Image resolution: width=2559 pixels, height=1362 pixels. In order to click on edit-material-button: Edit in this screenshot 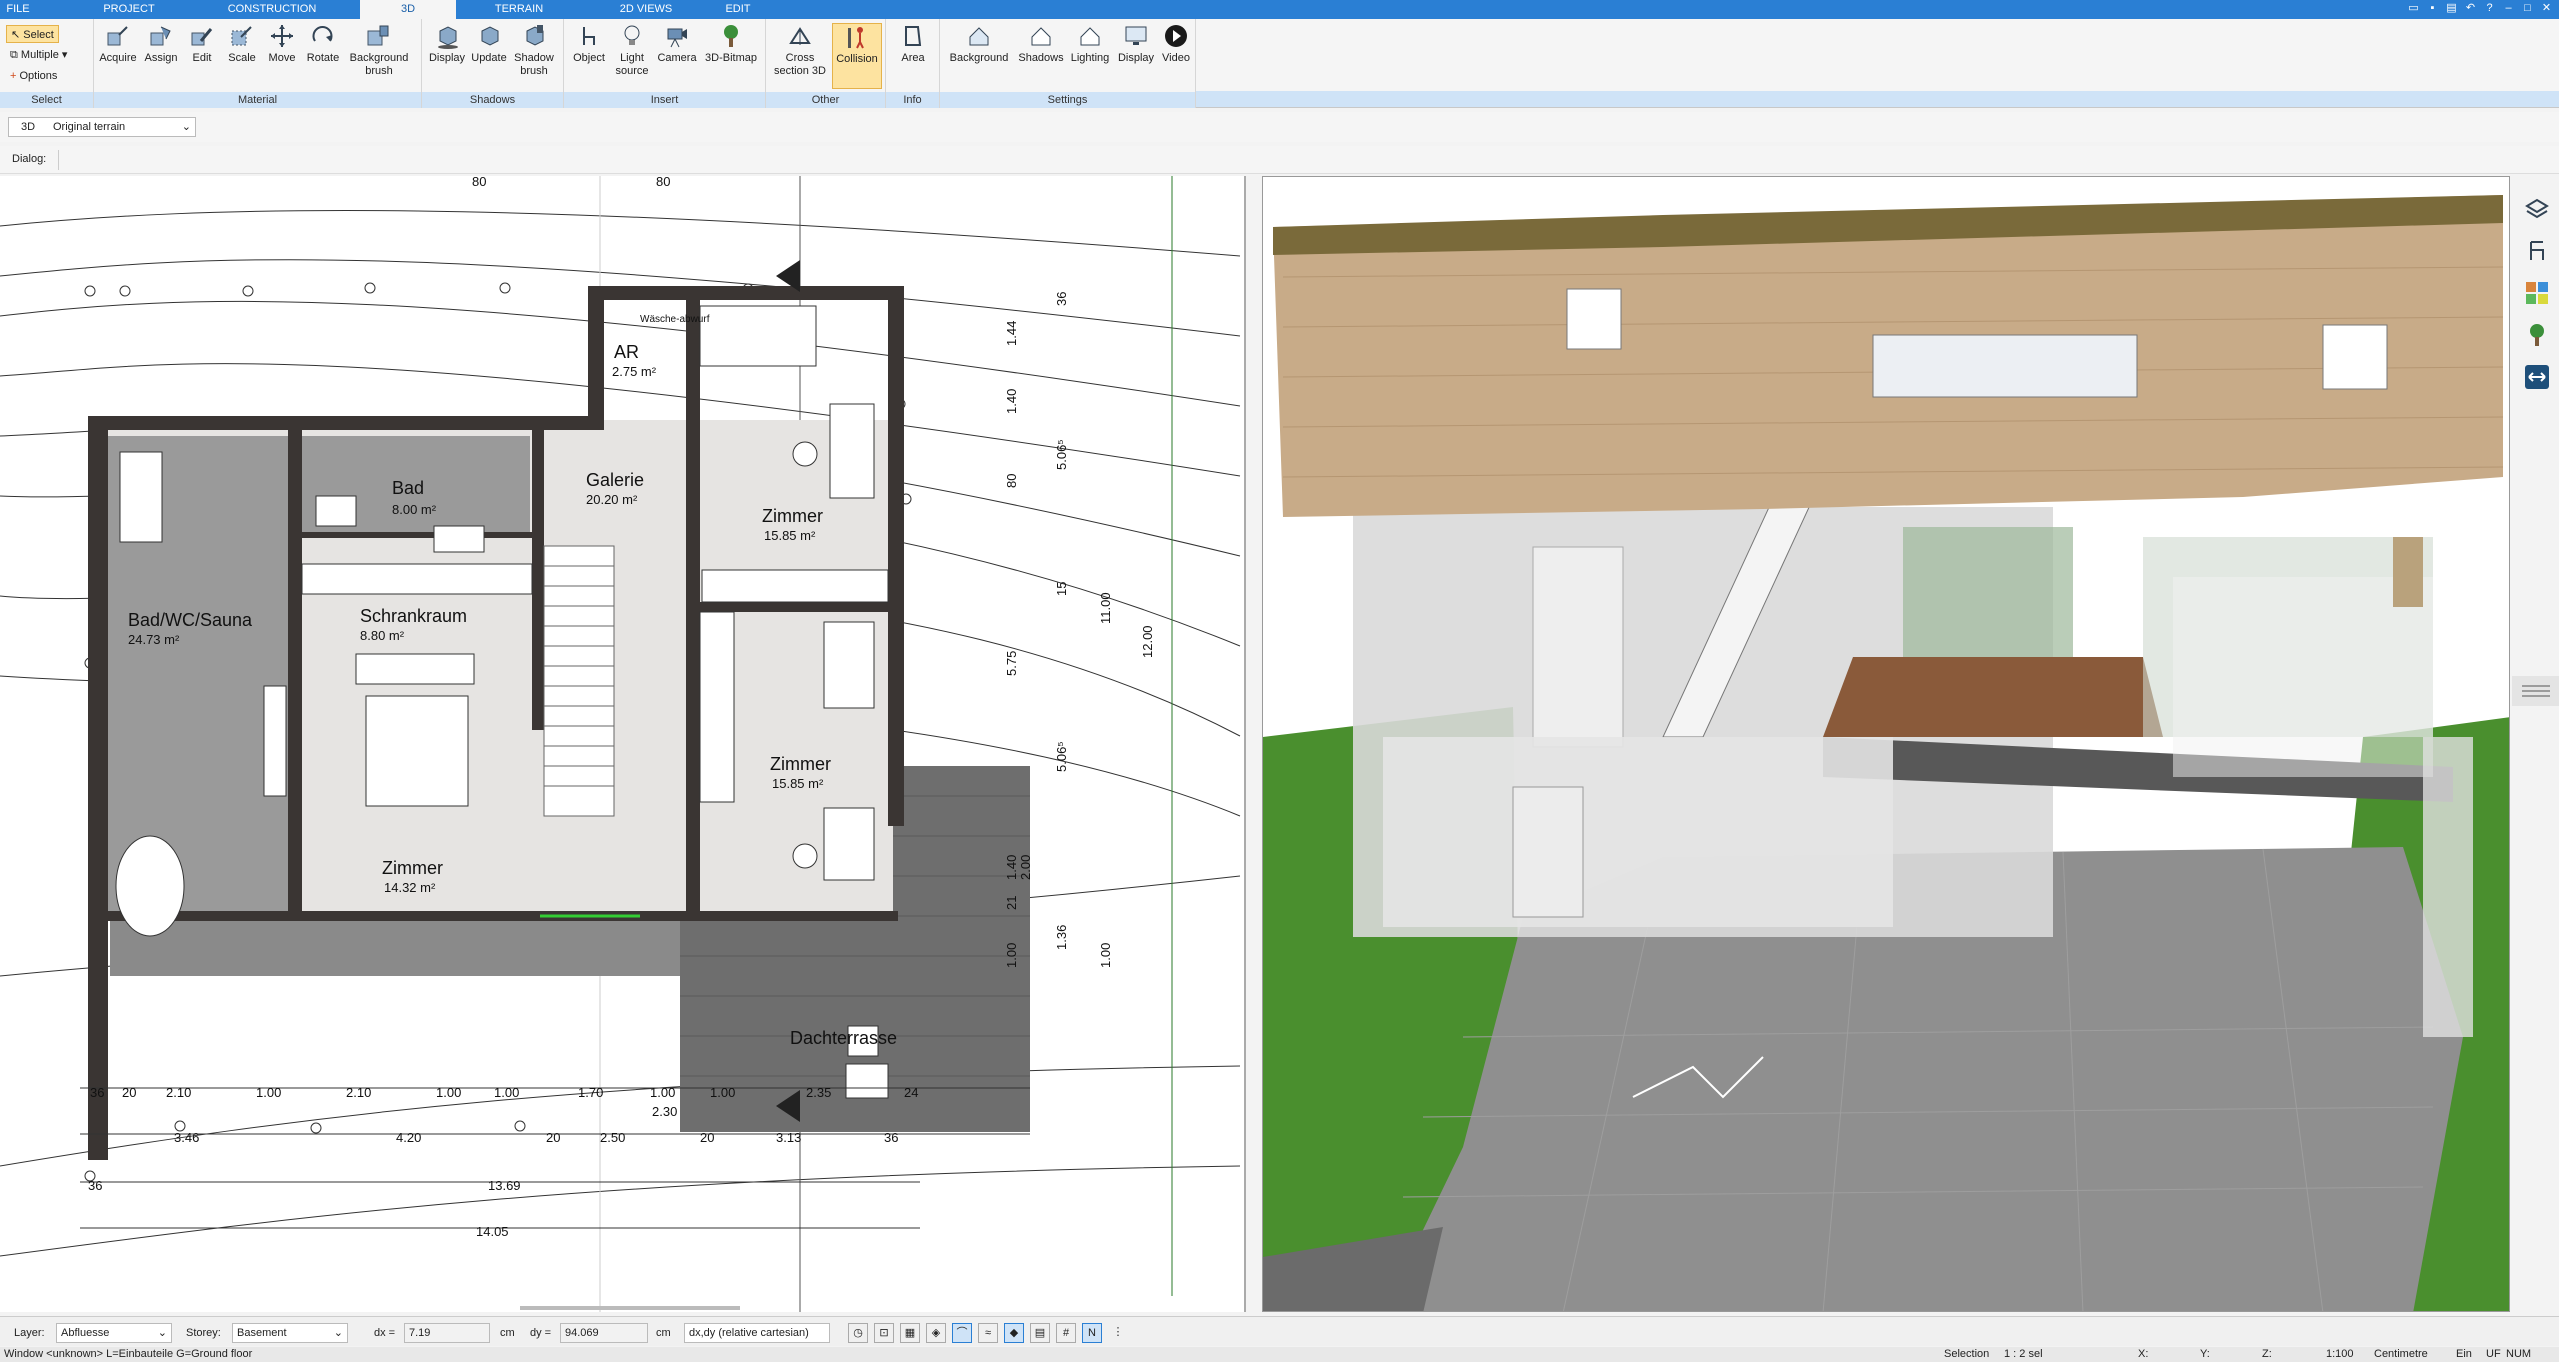, I will do `click(202, 56)`.